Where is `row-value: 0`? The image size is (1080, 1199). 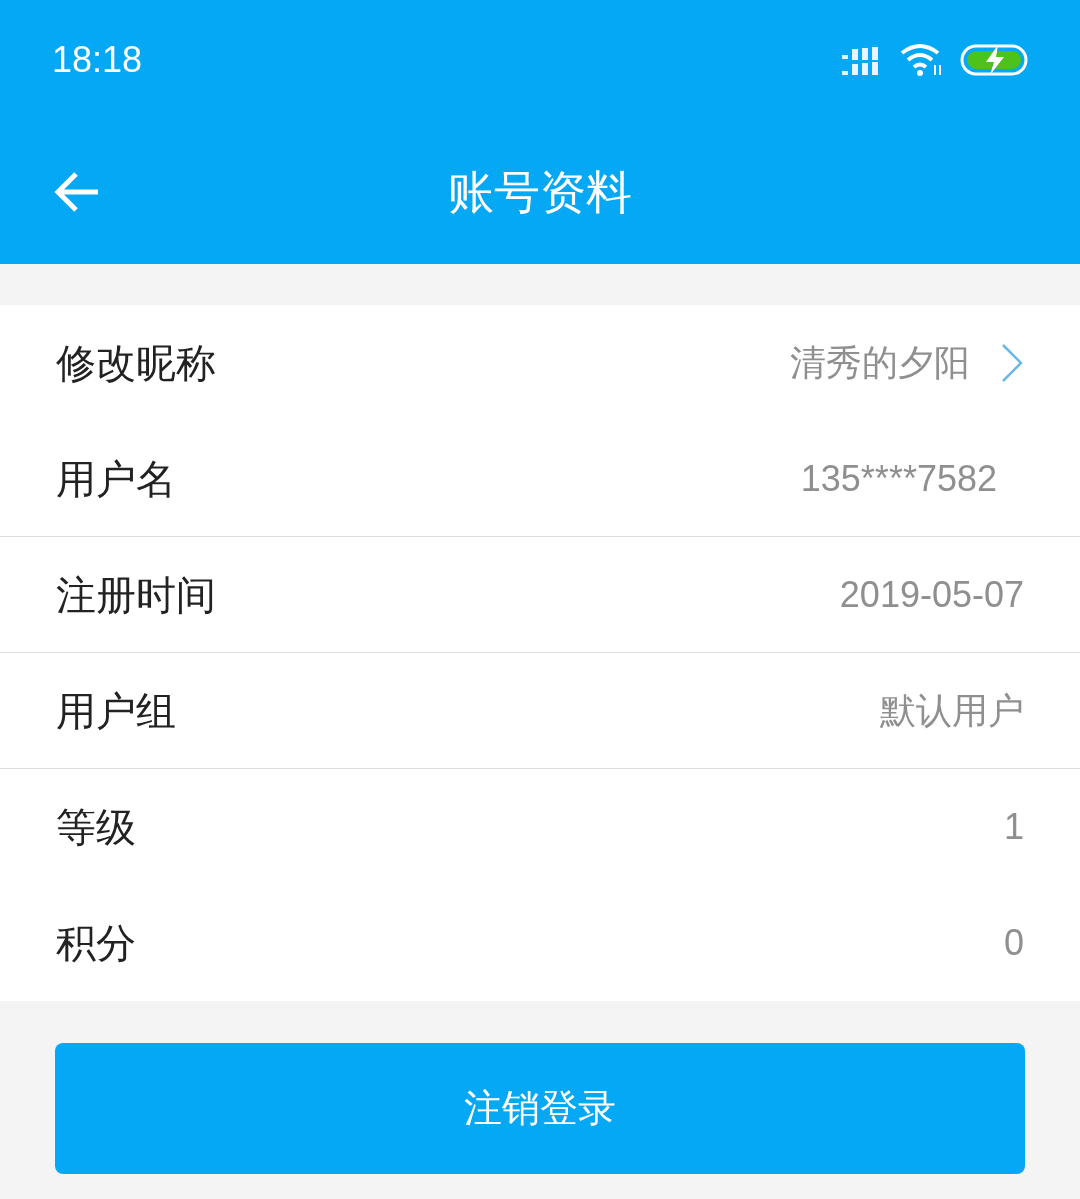 row-value: 0 is located at coordinates (1013, 943).